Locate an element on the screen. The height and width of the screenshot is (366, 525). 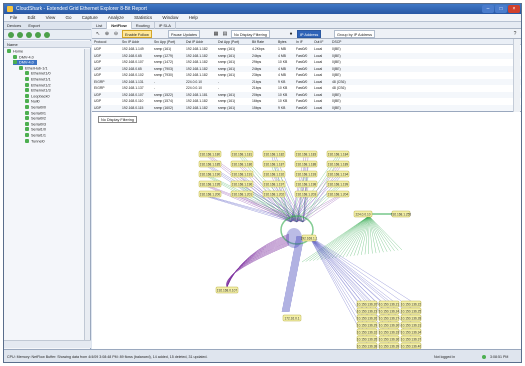
node-label: 192.168.1.200 is located at coordinates (210, 194).